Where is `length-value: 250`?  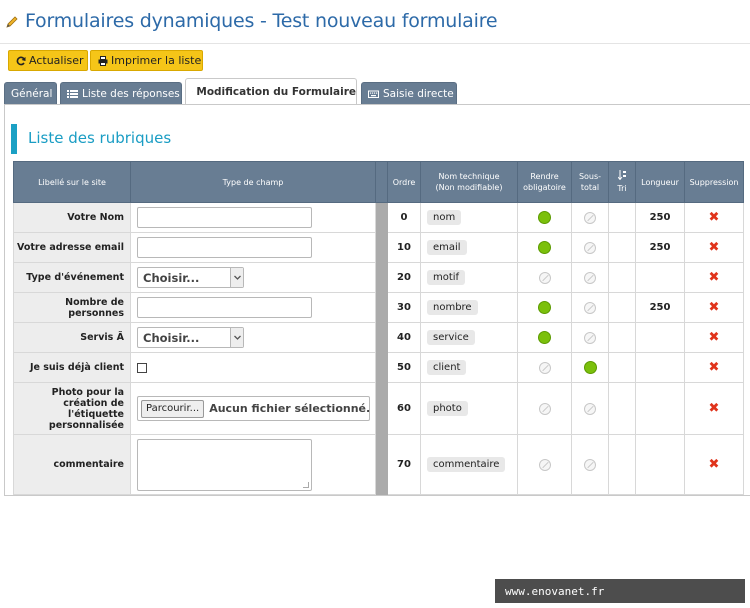
length-value: 250 is located at coordinates (660, 307).